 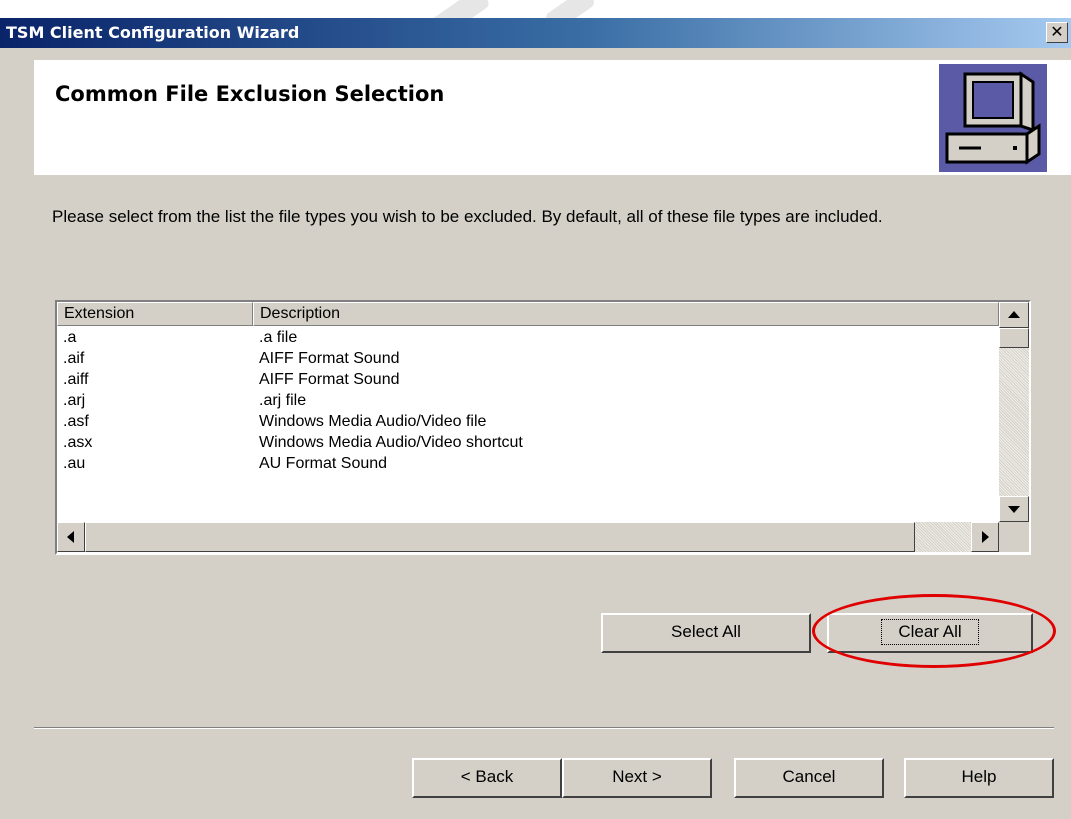 I want to click on next-button: Next >, so click(x=637, y=778).